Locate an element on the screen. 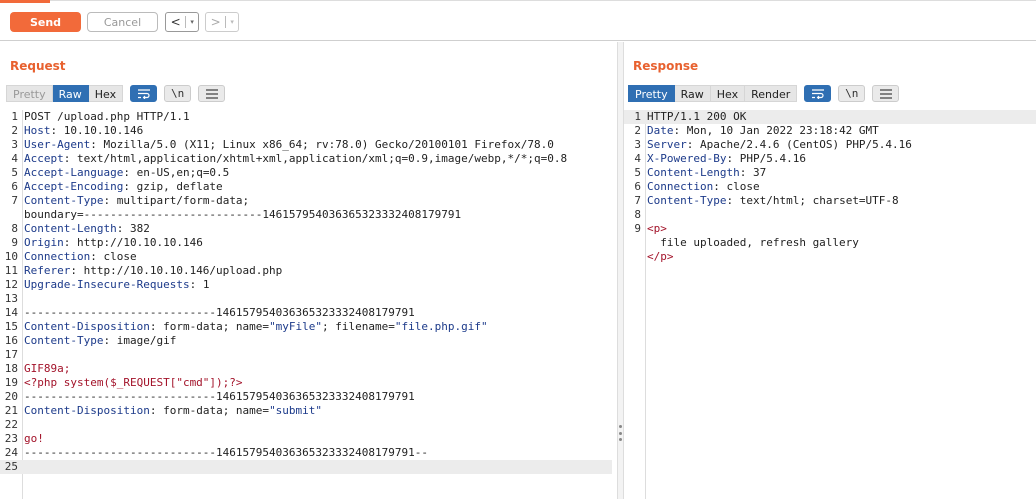 The image size is (1036, 499). code-line: file uploaded, refresh gallery is located at coordinates (830, 243).